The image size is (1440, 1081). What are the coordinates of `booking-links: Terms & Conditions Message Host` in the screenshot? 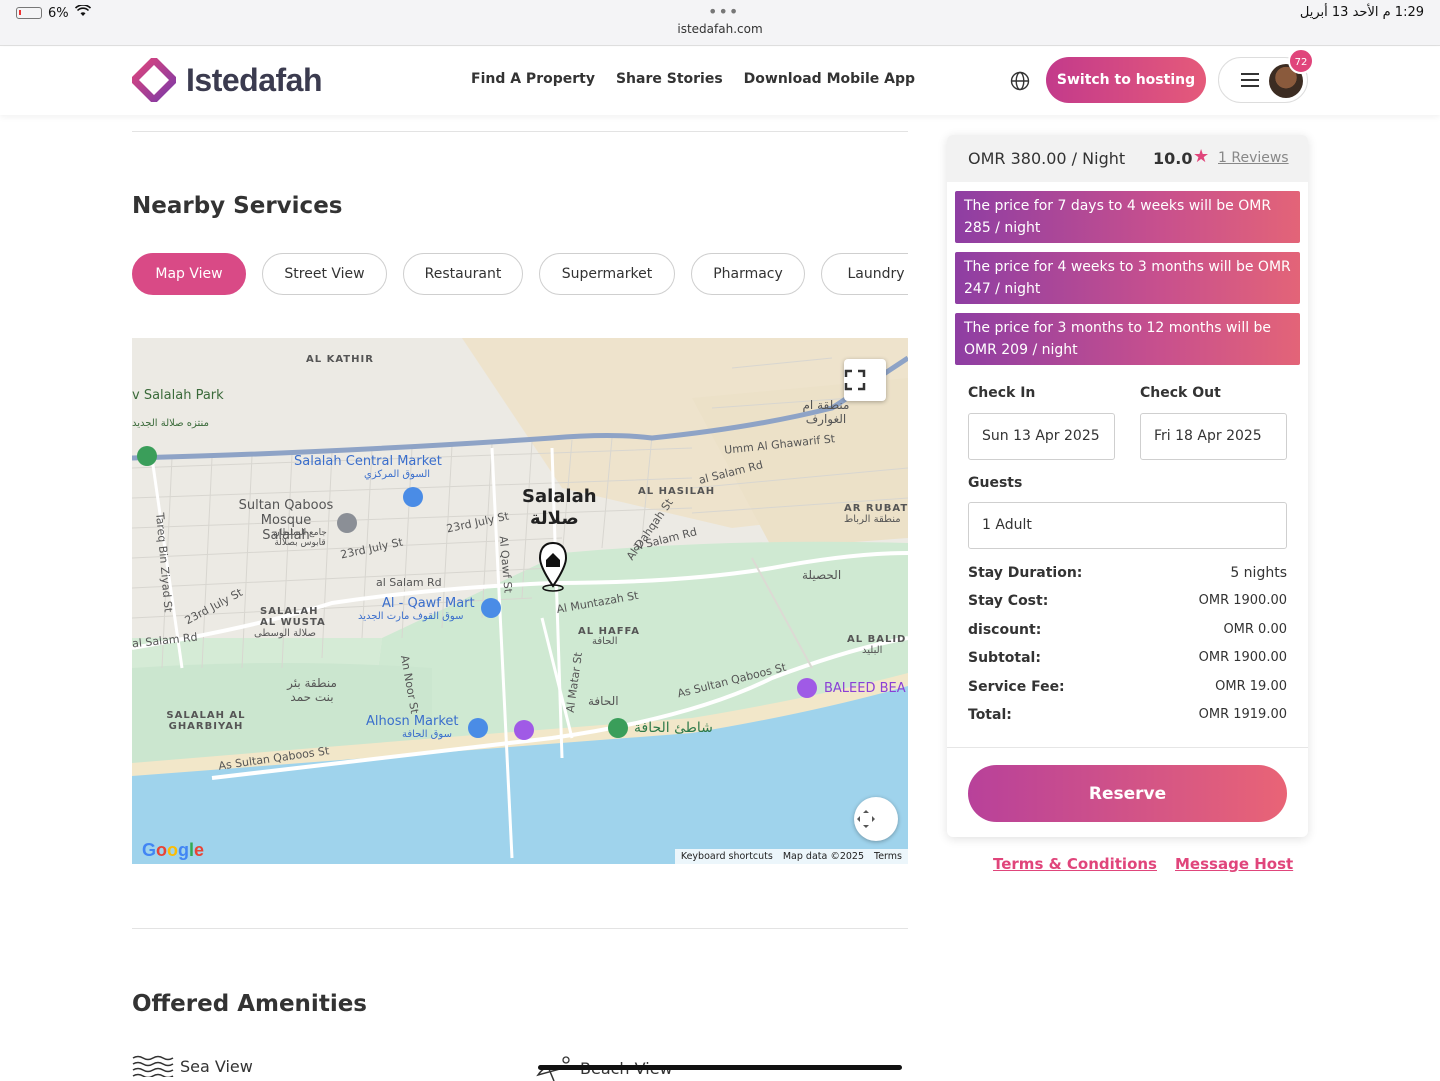 It's located at (1143, 864).